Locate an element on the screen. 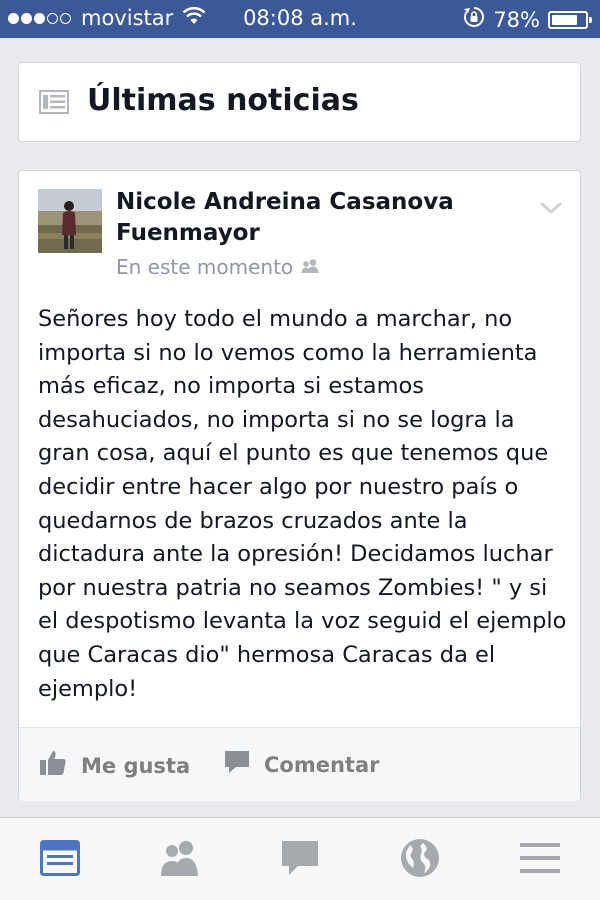  notifications-globe-icon is located at coordinates (420, 860).